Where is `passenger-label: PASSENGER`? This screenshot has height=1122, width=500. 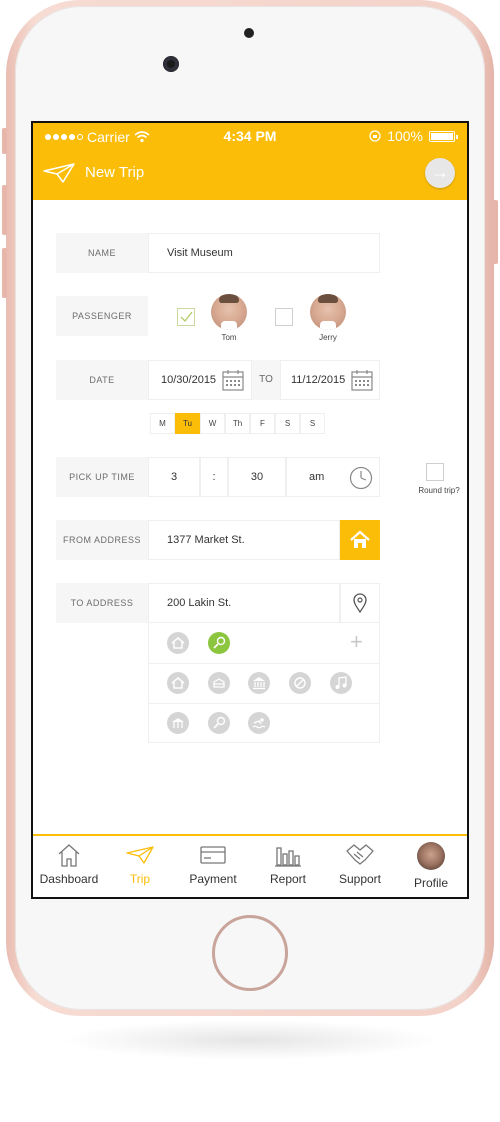 passenger-label: PASSENGER is located at coordinates (102, 316).